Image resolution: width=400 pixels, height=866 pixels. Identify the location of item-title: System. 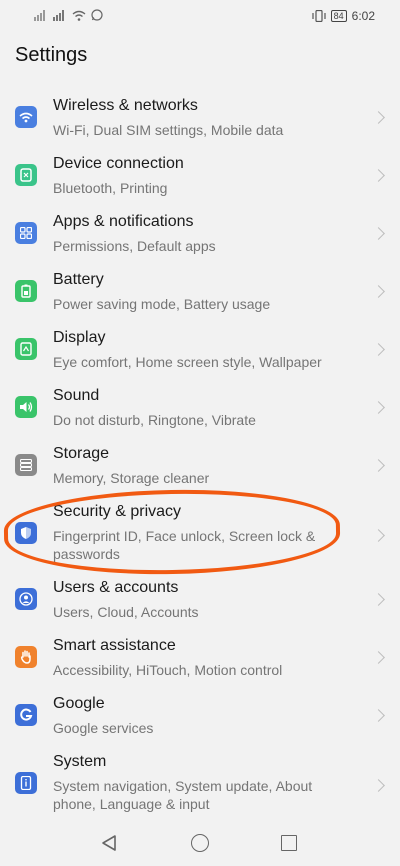
(80, 761).